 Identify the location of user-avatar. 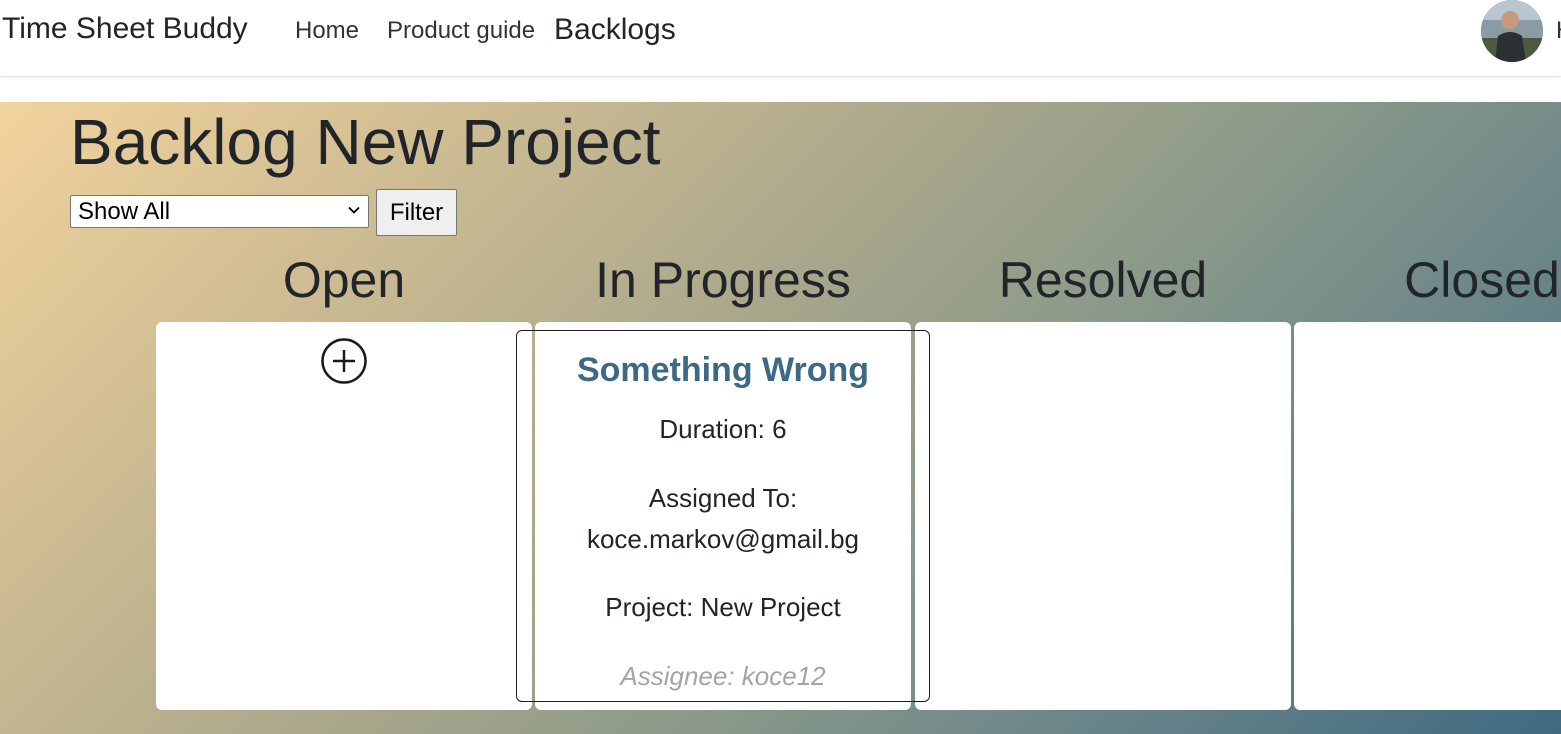
(1512, 31).